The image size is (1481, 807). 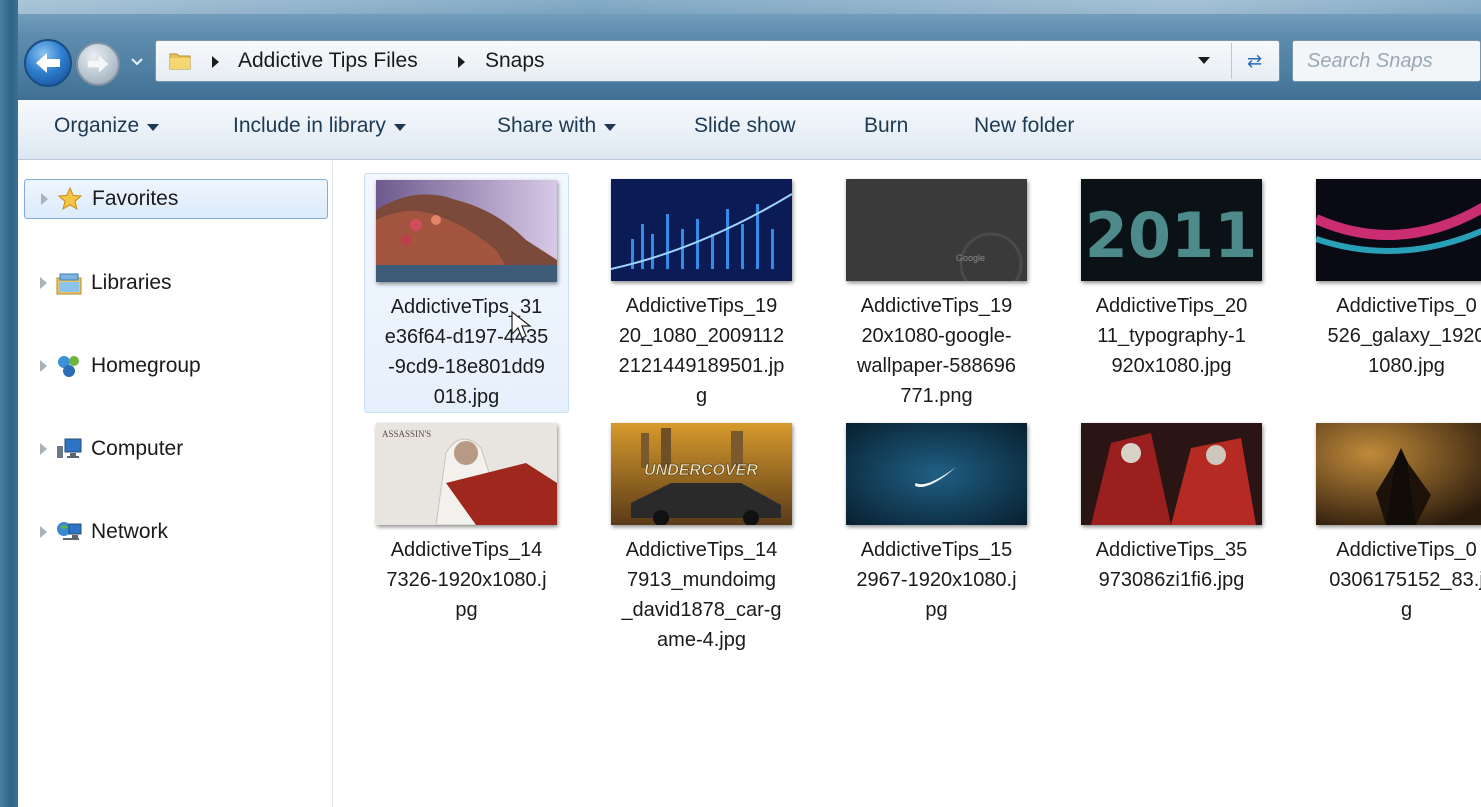 I want to click on file-item: AddictiveTips_0 0306175152_83.j g, so click(x=1392, y=521).